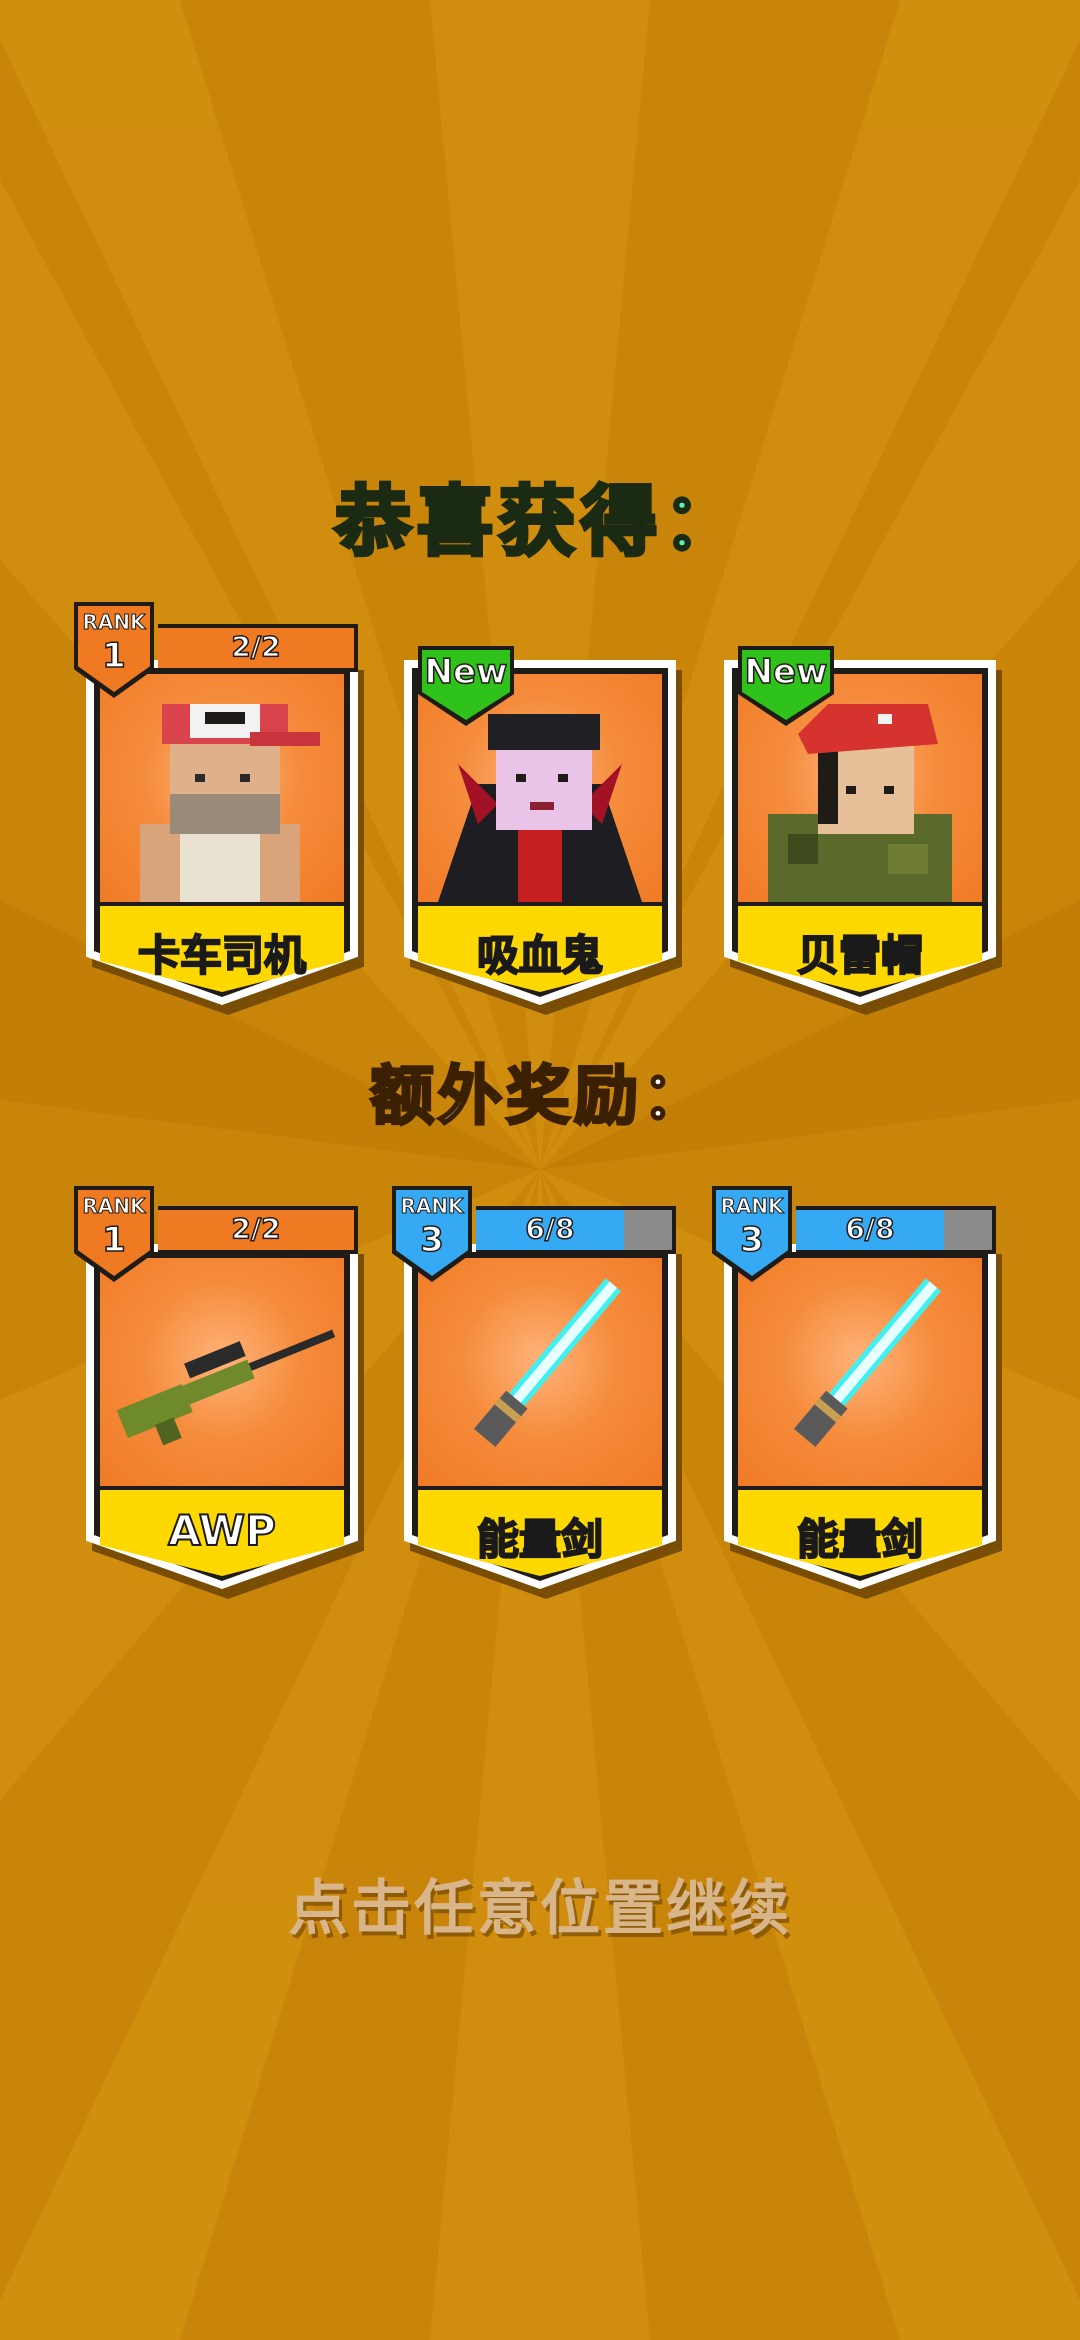 The image size is (1080, 2340). What do you see at coordinates (222, 1372) in the screenshot?
I see `sniper-rifle-icon` at bounding box center [222, 1372].